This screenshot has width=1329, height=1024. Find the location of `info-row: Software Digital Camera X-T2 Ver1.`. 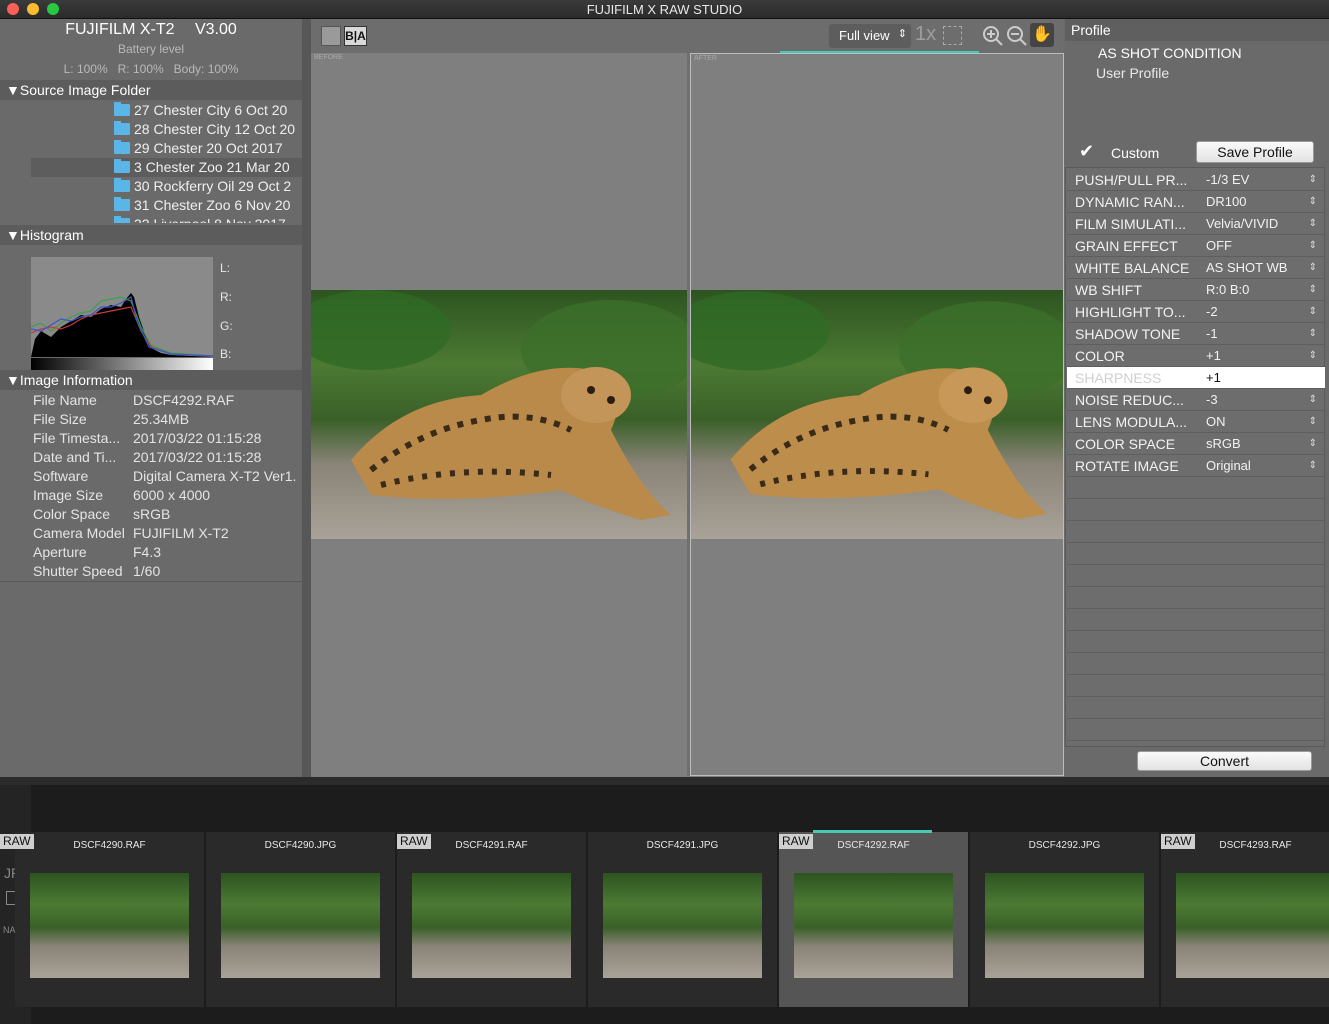

info-row: Software Digital Camera X-T2 Ver1. is located at coordinates (165, 476).